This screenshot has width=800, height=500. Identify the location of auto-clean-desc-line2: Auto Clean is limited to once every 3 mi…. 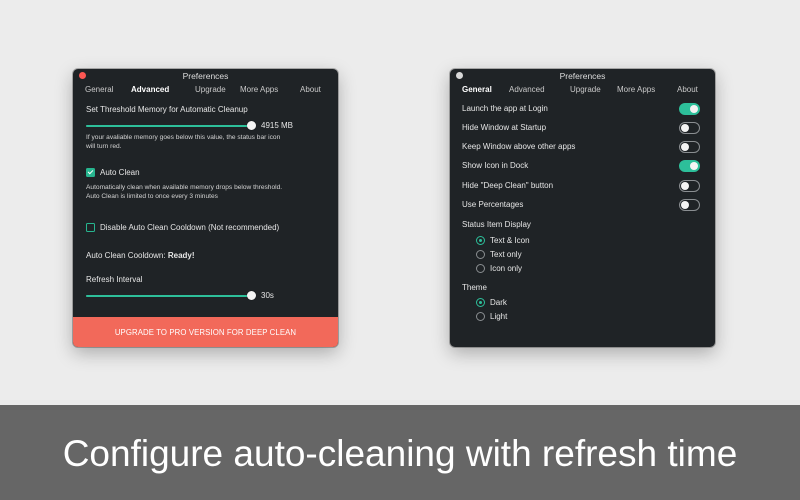
(152, 197).